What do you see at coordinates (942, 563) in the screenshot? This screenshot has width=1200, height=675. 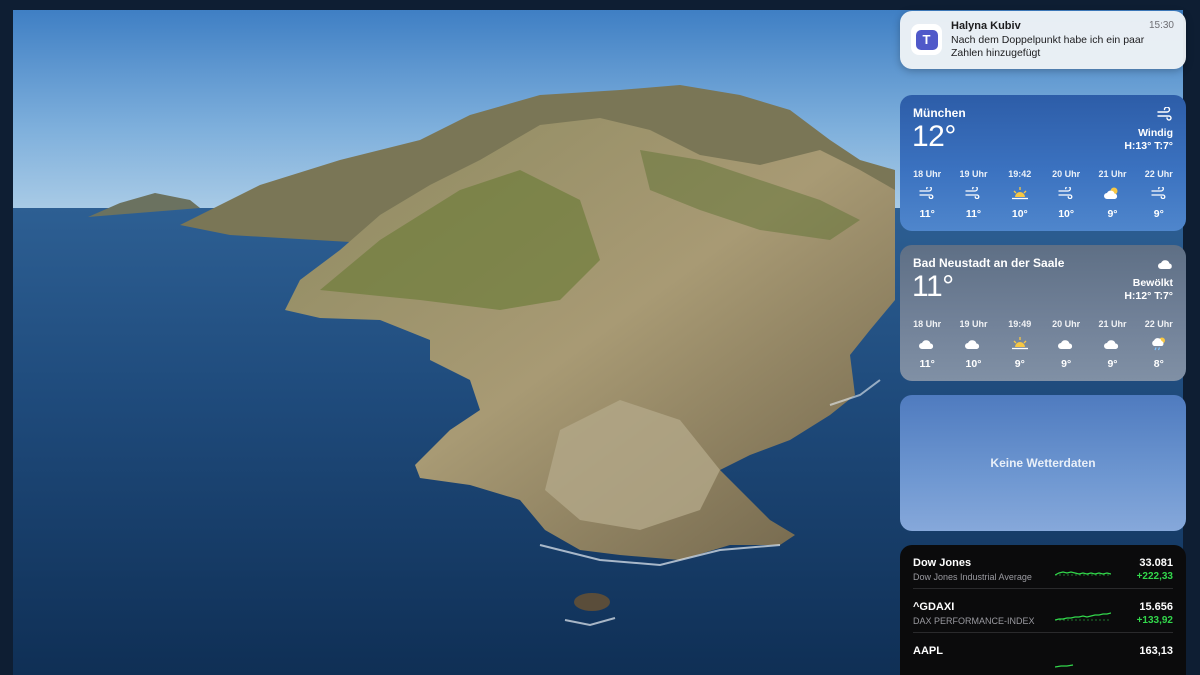 I see `stock-symbol: Dow Jones` at bounding box center [942, 563].